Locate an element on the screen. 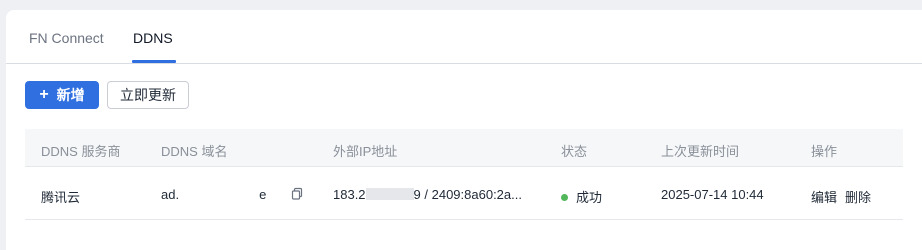 This screenshot has height=250, width=922. ip-redaction is located at coordinates (389, 194).